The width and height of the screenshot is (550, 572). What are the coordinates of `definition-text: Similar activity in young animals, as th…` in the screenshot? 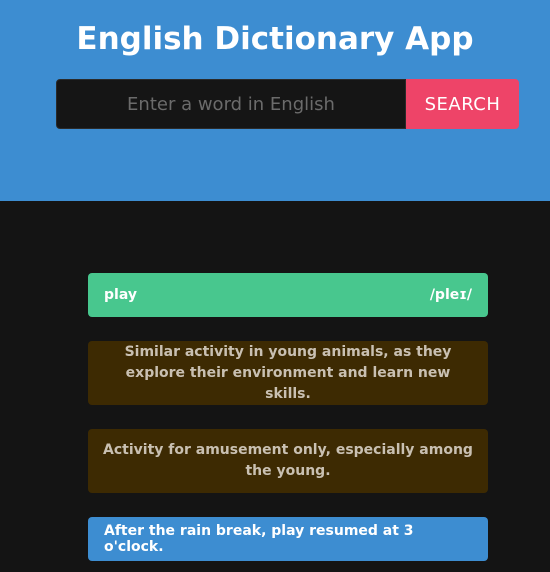 It's located at (288, 372).